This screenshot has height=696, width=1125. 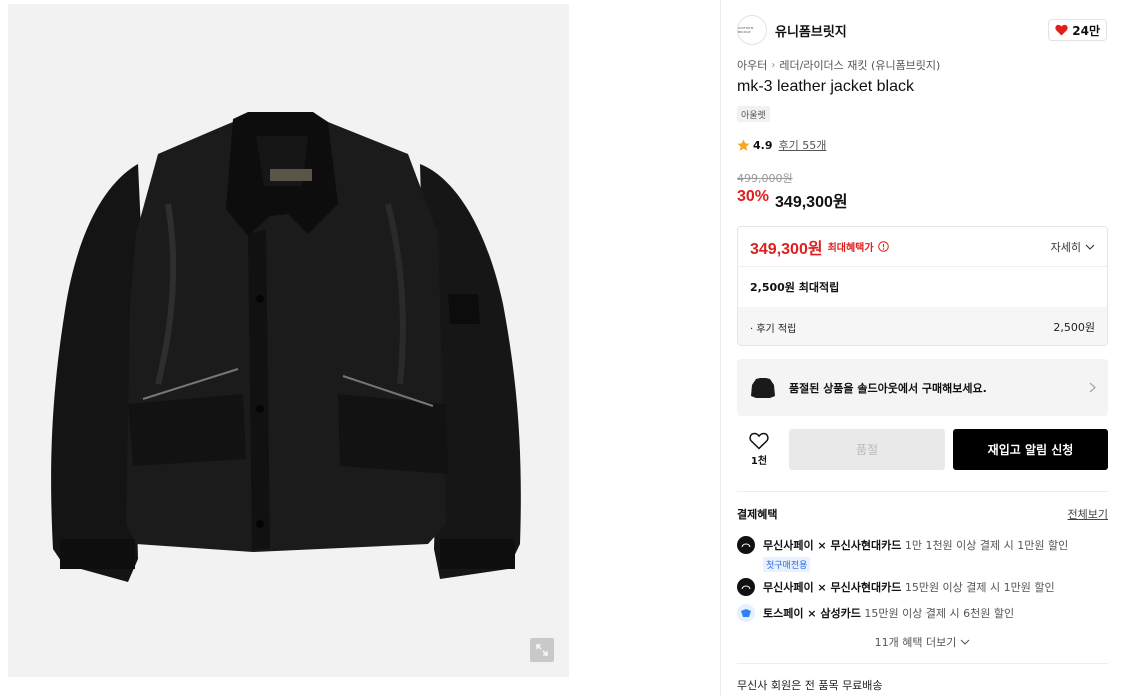 I want to click on payment-description: 15만원 이상 결제 시 1만원 할인, so click(x=978, y=587).